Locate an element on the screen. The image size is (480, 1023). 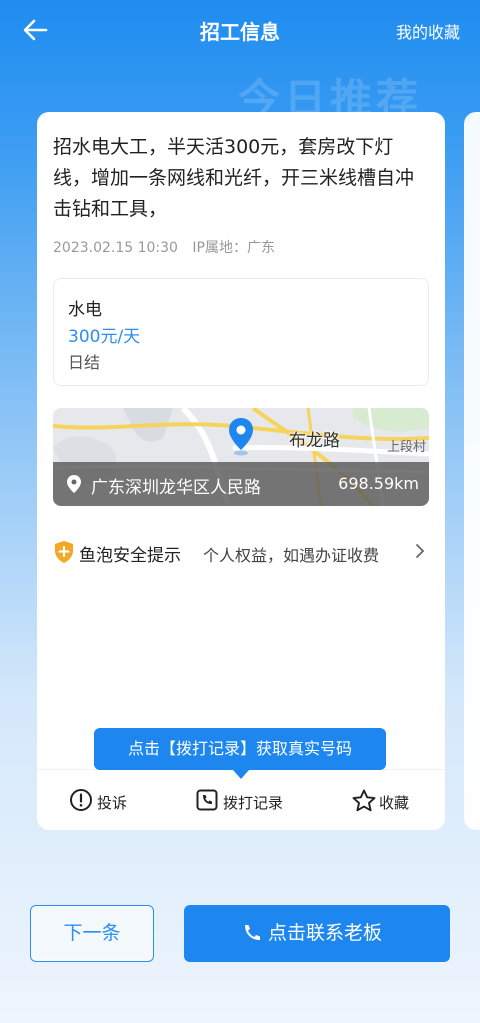
address-bar: 广东深圳龙华区人民路 698.59km is located at coordinates (241, 484).